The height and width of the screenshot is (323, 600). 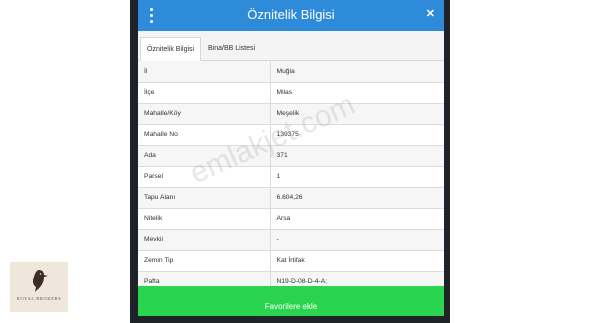 What do you see at coordinates (231, 49) in the screenshot?
I see `tab-building-list: Bina/BB Listesi` at bounding box center [231, 49].